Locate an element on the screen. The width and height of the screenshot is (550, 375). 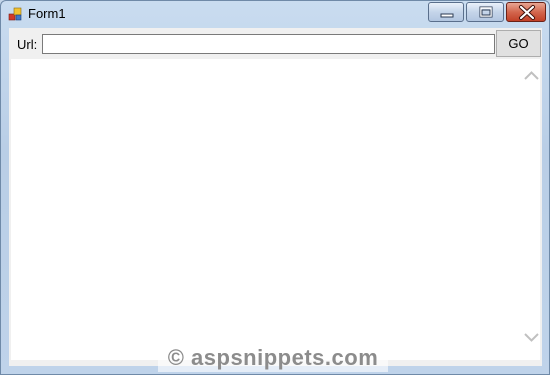
title-bar: Form1 is located at coordinates (275, 14).